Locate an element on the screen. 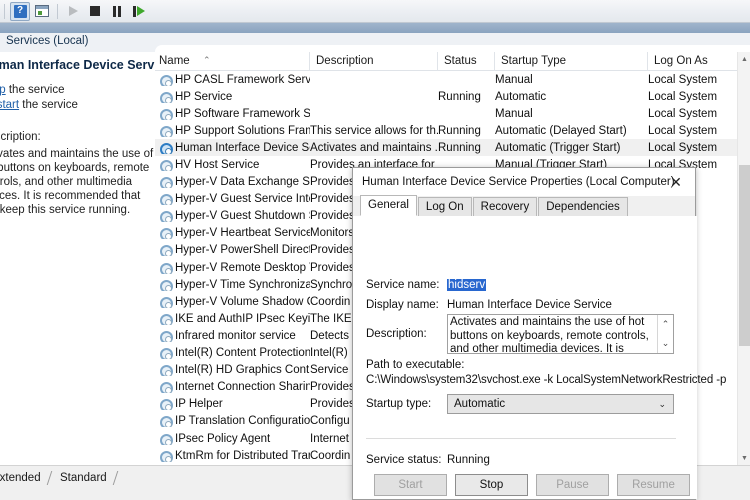 This screenshot has height=500, width=750. pause-button: Pause is located at coordinates (572, 485).